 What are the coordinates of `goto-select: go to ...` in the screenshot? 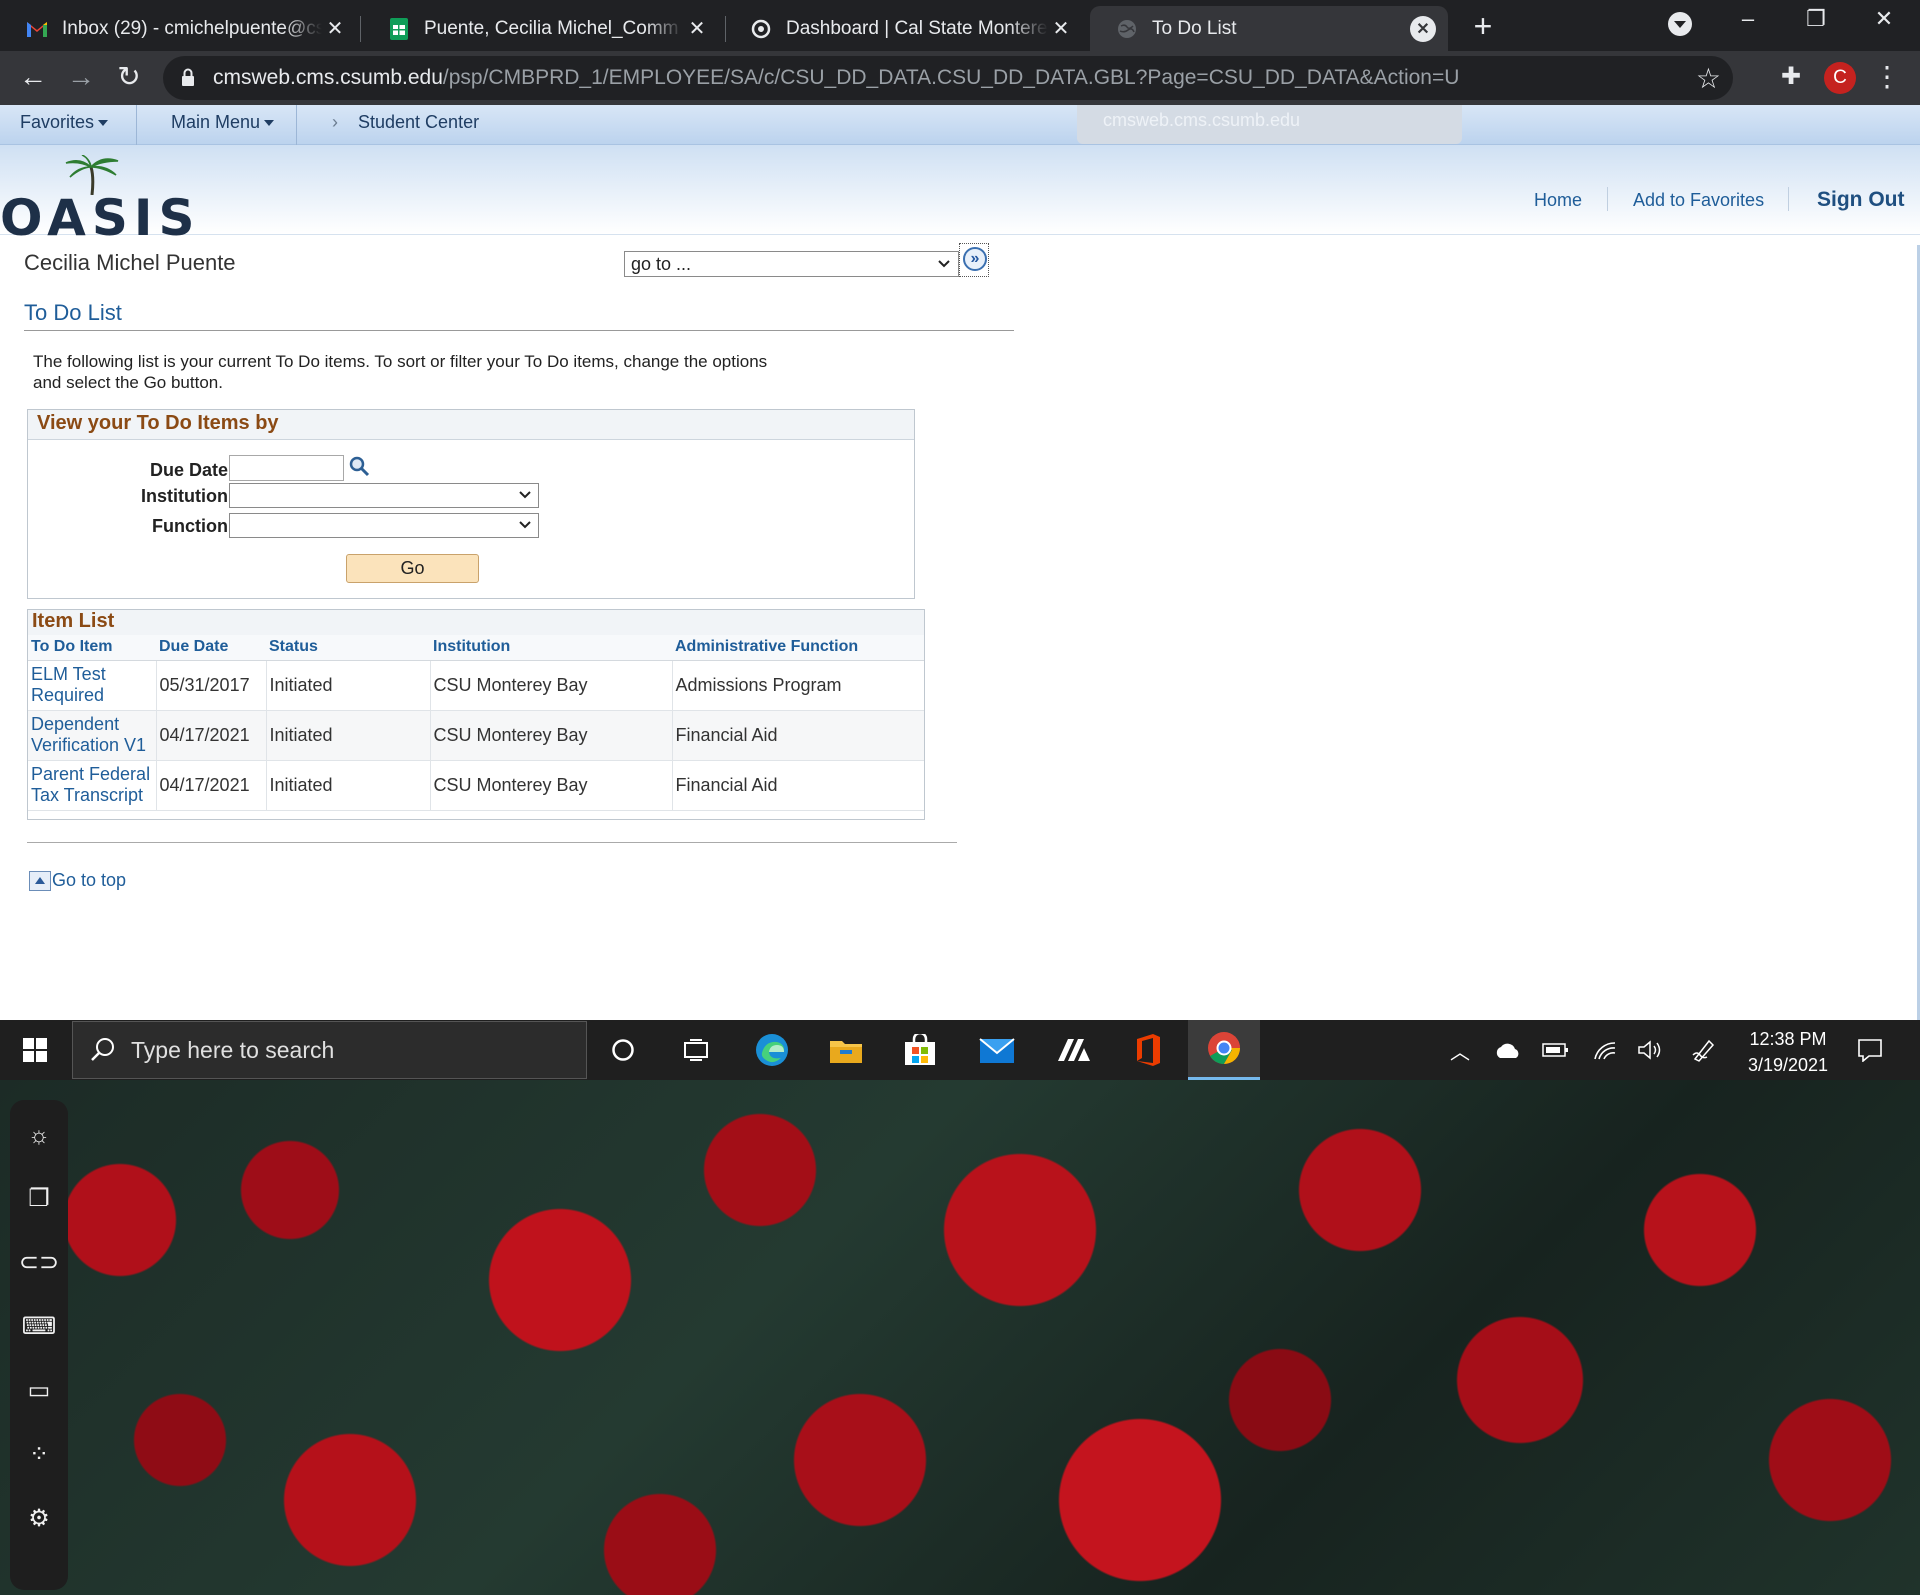 It's located at (791, 264).